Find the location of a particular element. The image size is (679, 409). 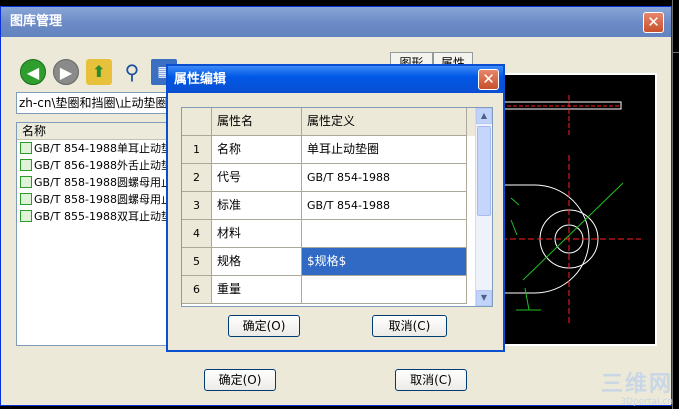

column-header-definition: 属性定义 is located at coordinates (384, 122).